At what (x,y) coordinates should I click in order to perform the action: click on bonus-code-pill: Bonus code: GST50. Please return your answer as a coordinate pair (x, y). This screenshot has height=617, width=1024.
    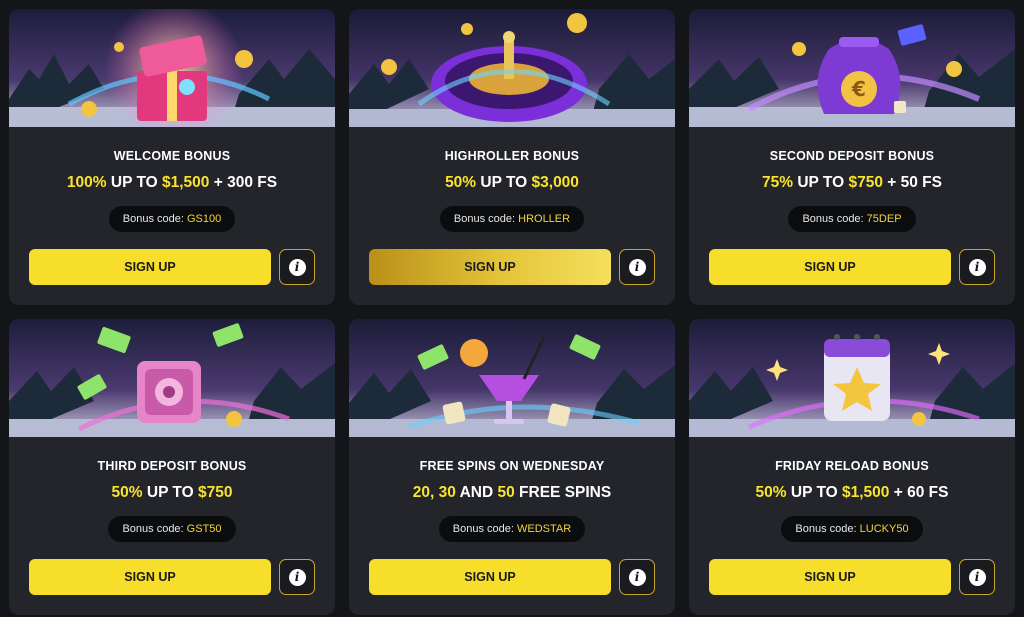
    Looking at the image, I should click on (172, 529).